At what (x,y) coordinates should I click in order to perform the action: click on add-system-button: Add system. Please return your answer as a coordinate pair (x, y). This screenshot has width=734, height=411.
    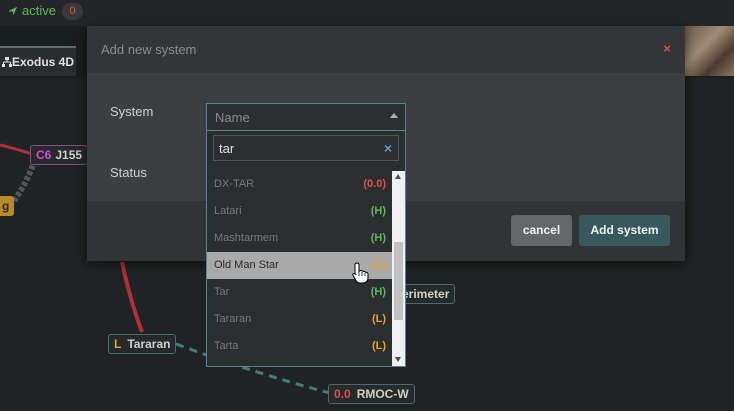
    Looking at the image, I should click on (624, 230).